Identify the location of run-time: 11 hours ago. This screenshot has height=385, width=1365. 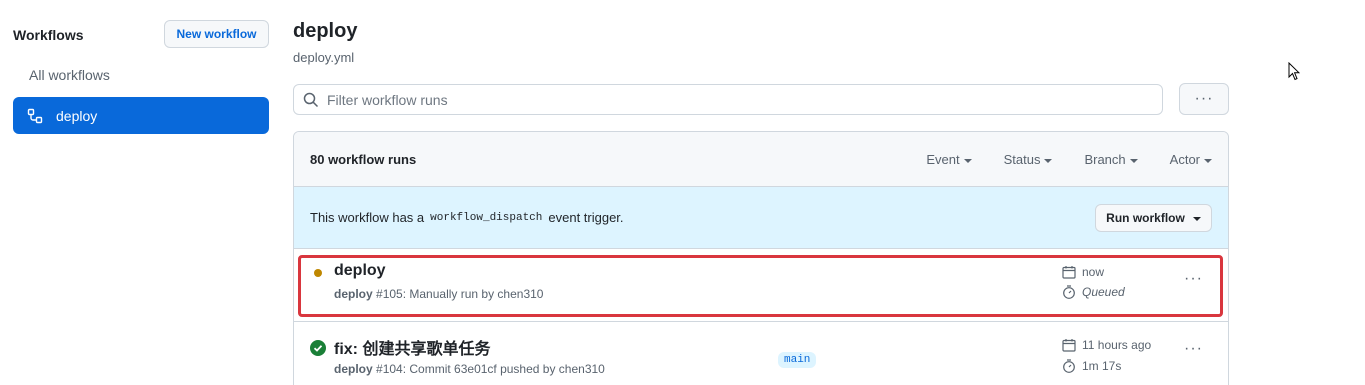
(1106, 345).